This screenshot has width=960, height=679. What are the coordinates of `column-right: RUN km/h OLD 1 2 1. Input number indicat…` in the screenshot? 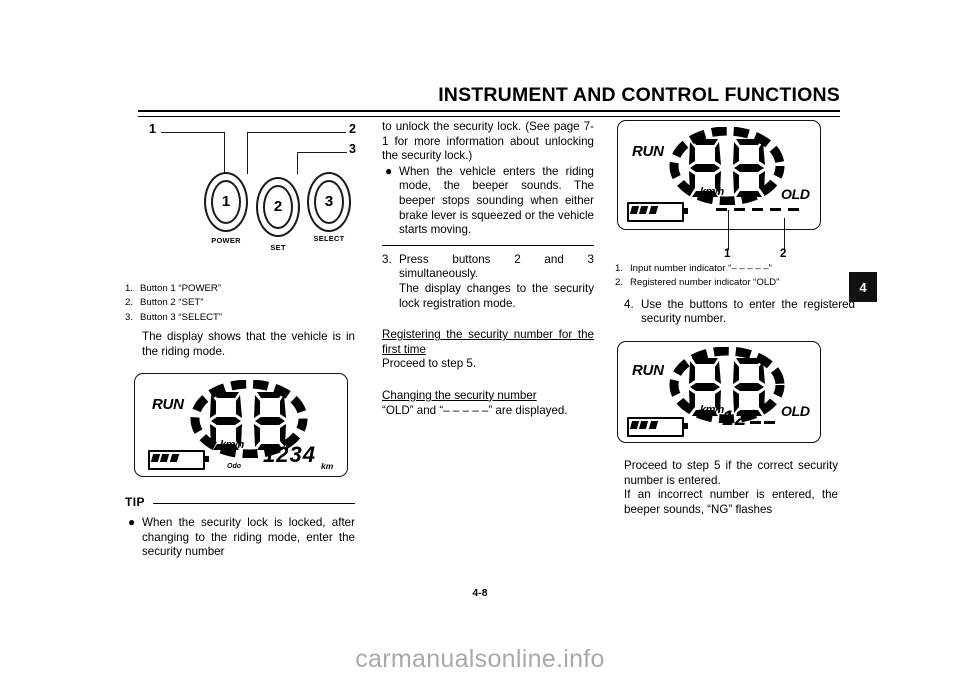 It's located at (735, 318).